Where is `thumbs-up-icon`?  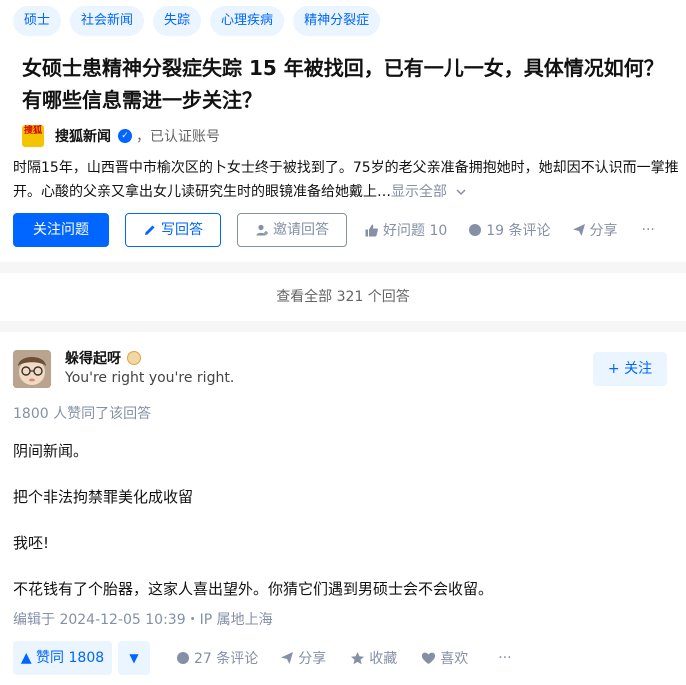 thumbs-up-icon is located at coordinates (371, 230).